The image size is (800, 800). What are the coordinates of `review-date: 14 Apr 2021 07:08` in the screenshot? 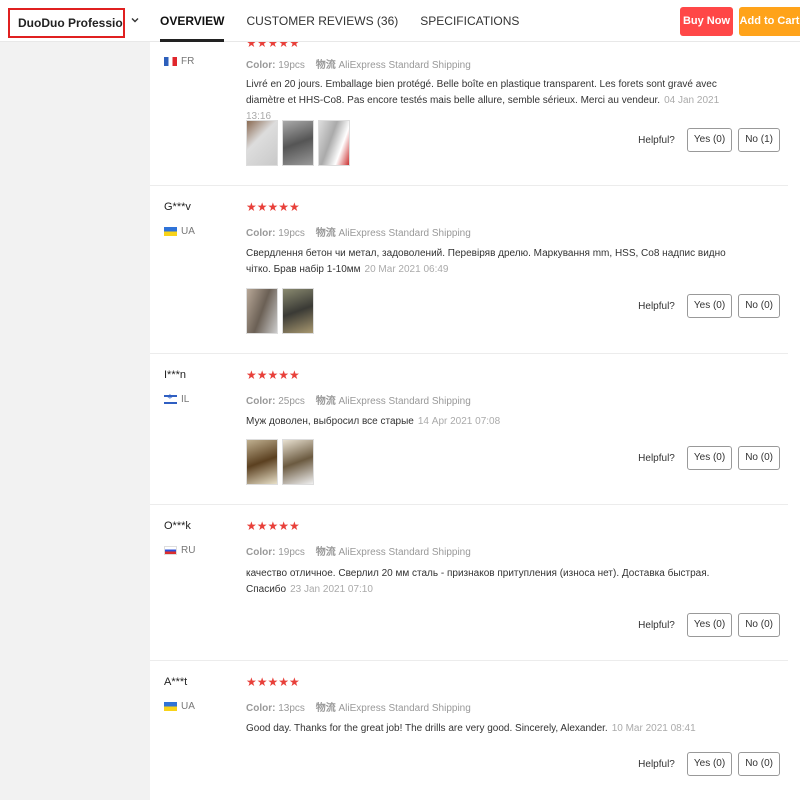 It's located at (459, 421).